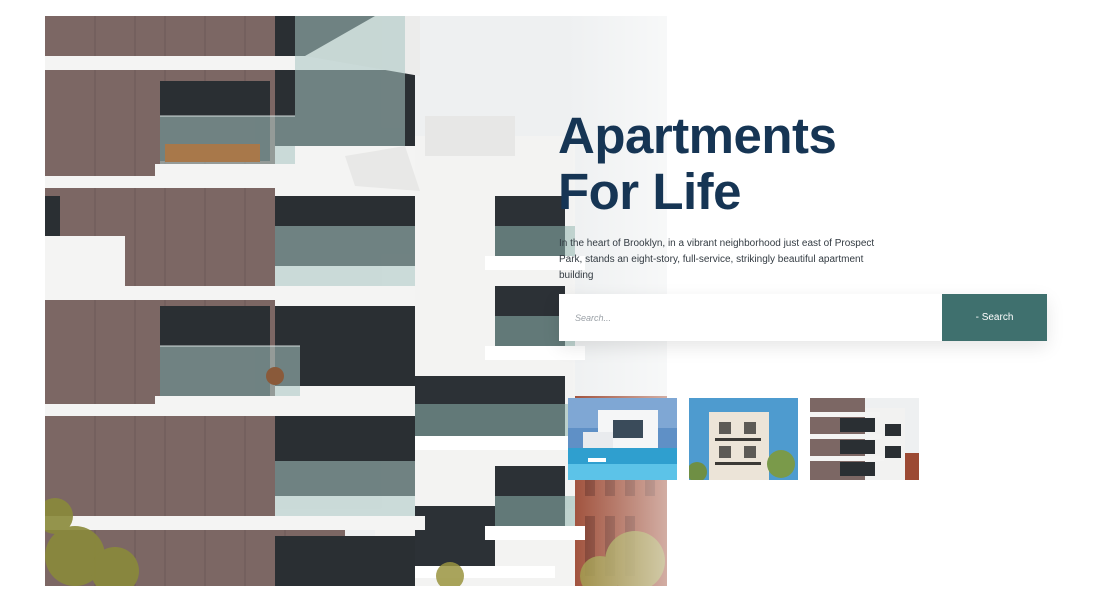  I want to click on thumbnail-gallery, so click(743, 439).